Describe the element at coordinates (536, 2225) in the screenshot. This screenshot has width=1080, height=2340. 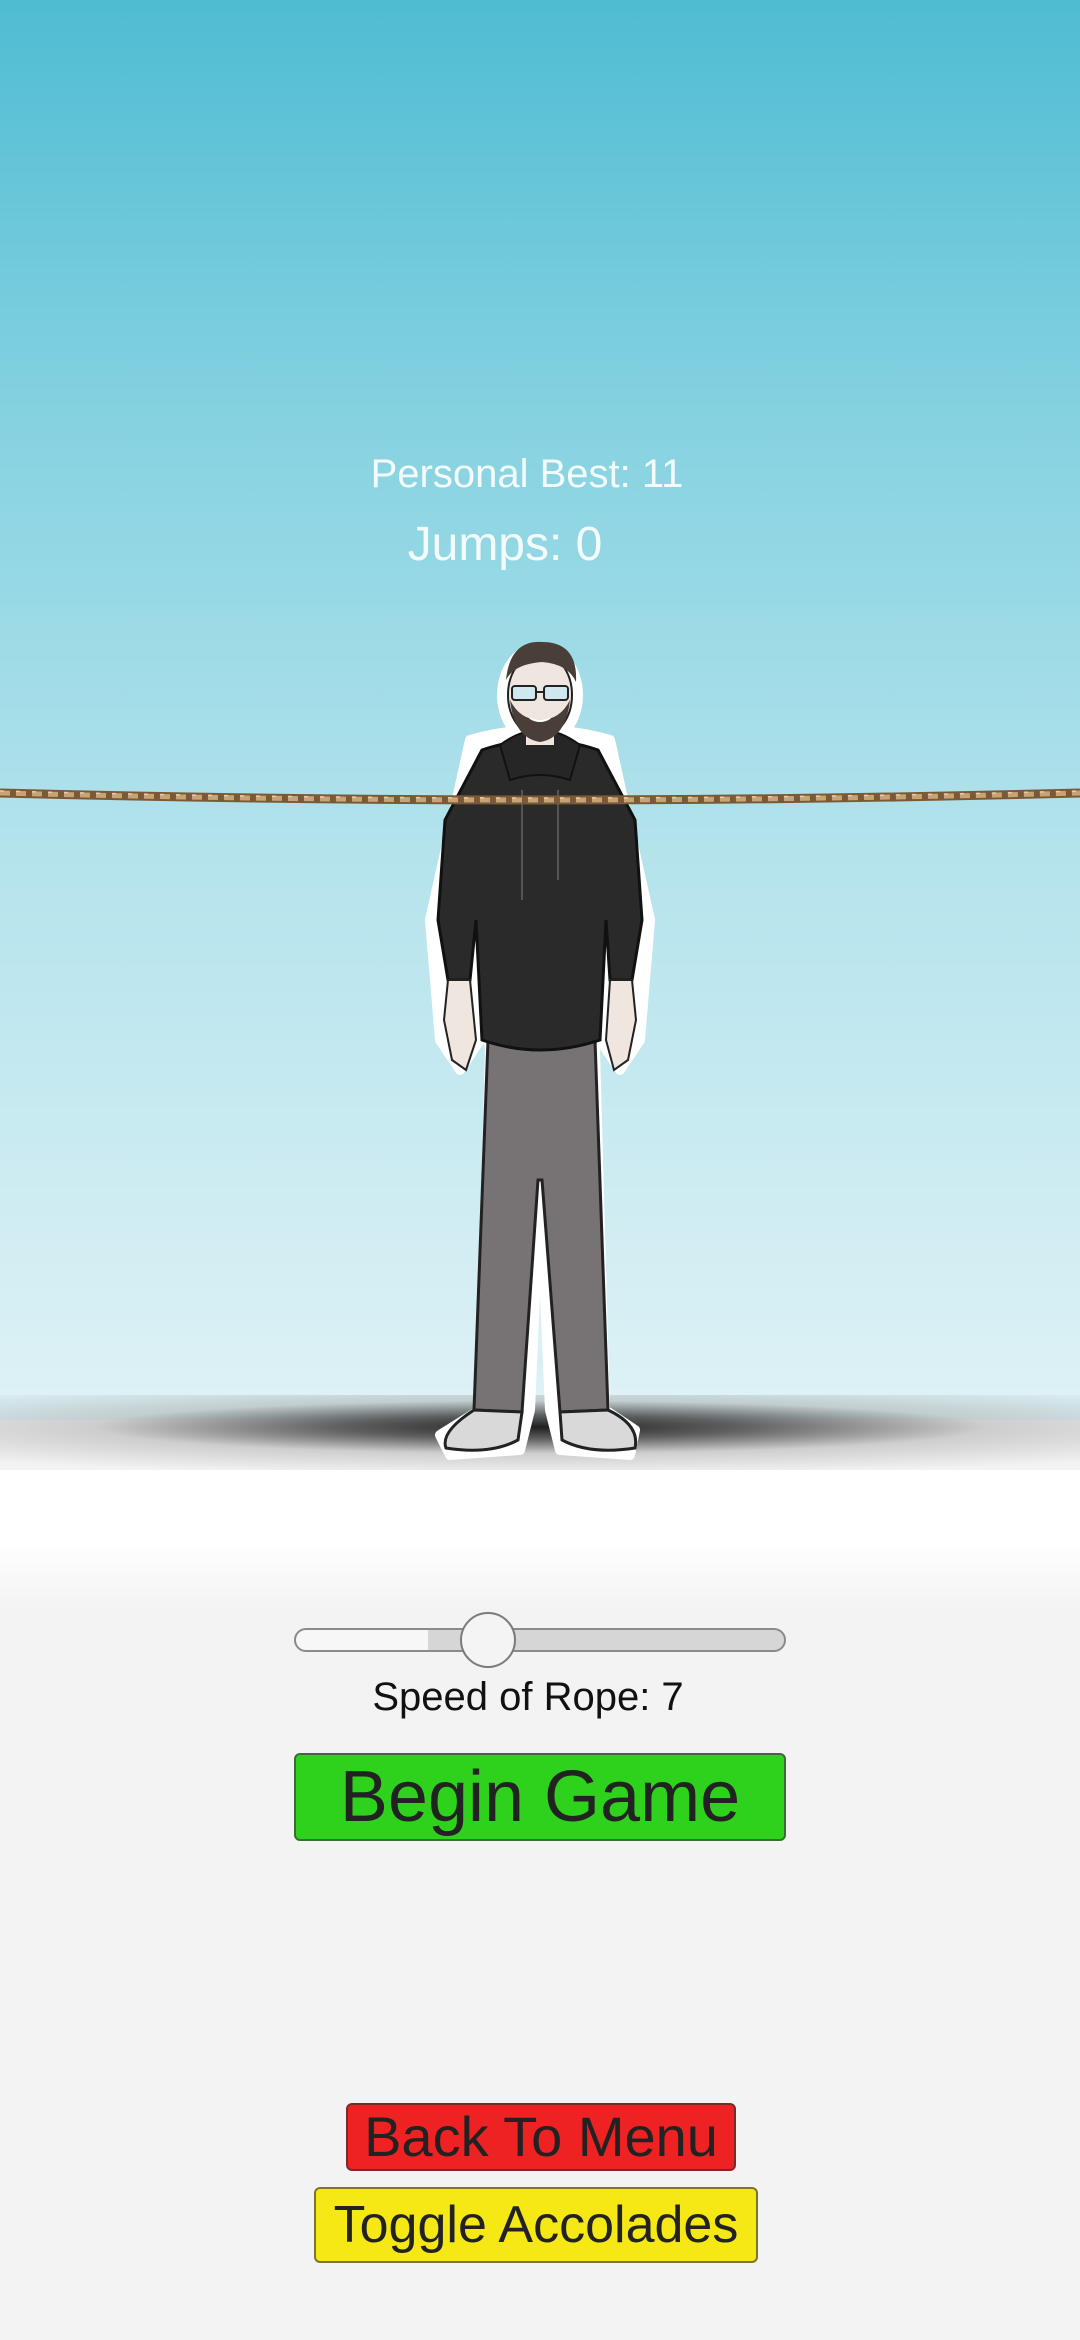
I see `toggle-accolades-button: Toggle Accolades` at that location.